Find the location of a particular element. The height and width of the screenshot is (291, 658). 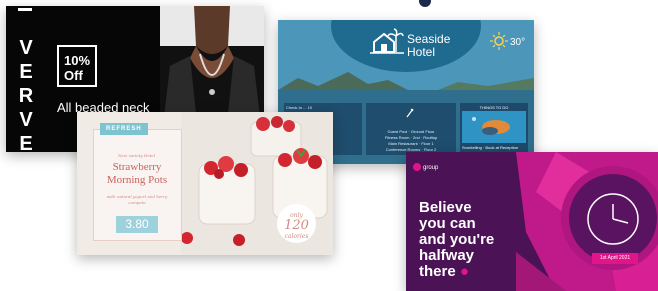

brand-bar-decoration is located at coordinates (25, 9).